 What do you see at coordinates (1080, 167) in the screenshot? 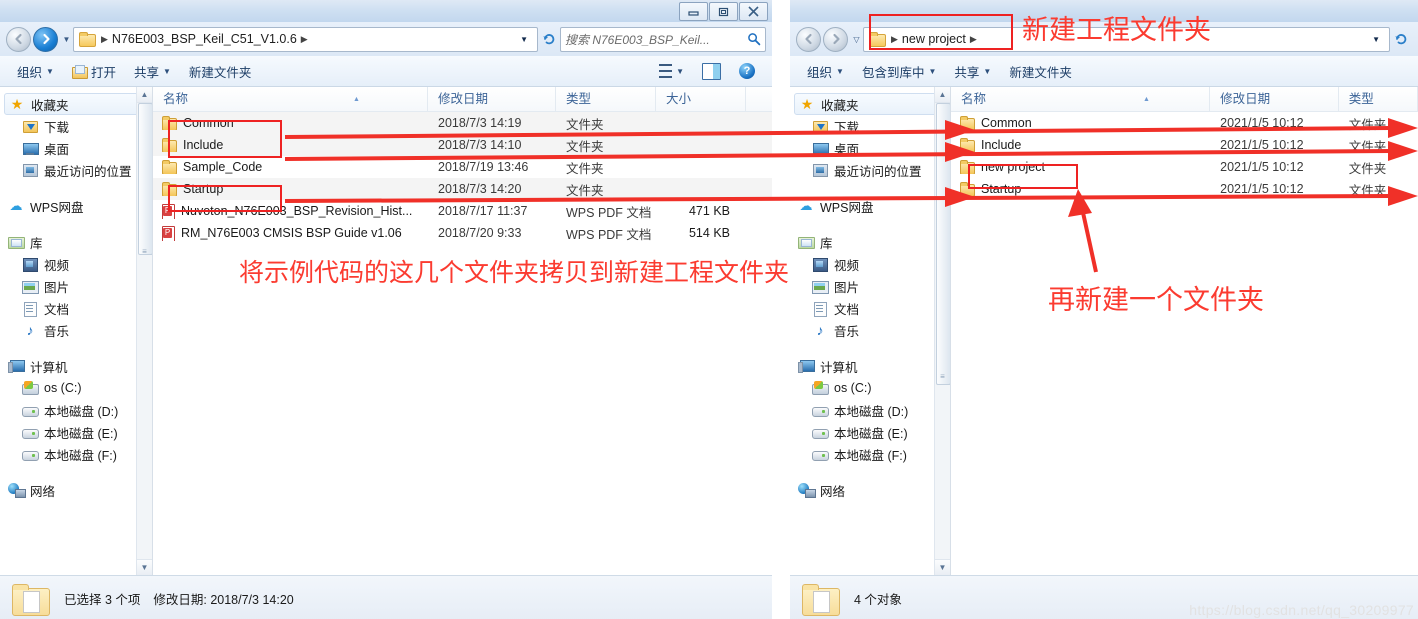
I see `cell-name: new project` at bounding box center [1080, 167].